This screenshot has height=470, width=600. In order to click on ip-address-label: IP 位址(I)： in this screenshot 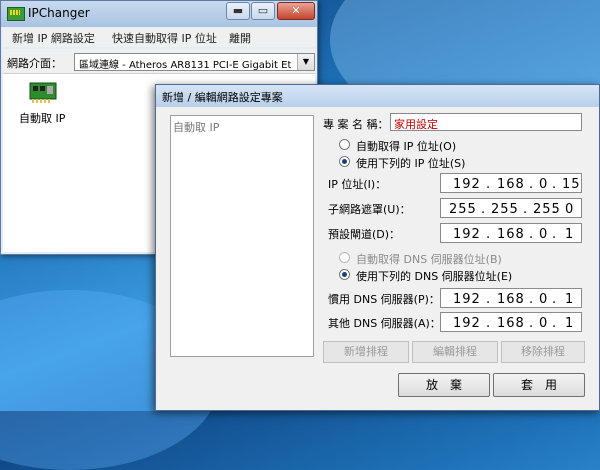, I will do `click(357, 184)`.